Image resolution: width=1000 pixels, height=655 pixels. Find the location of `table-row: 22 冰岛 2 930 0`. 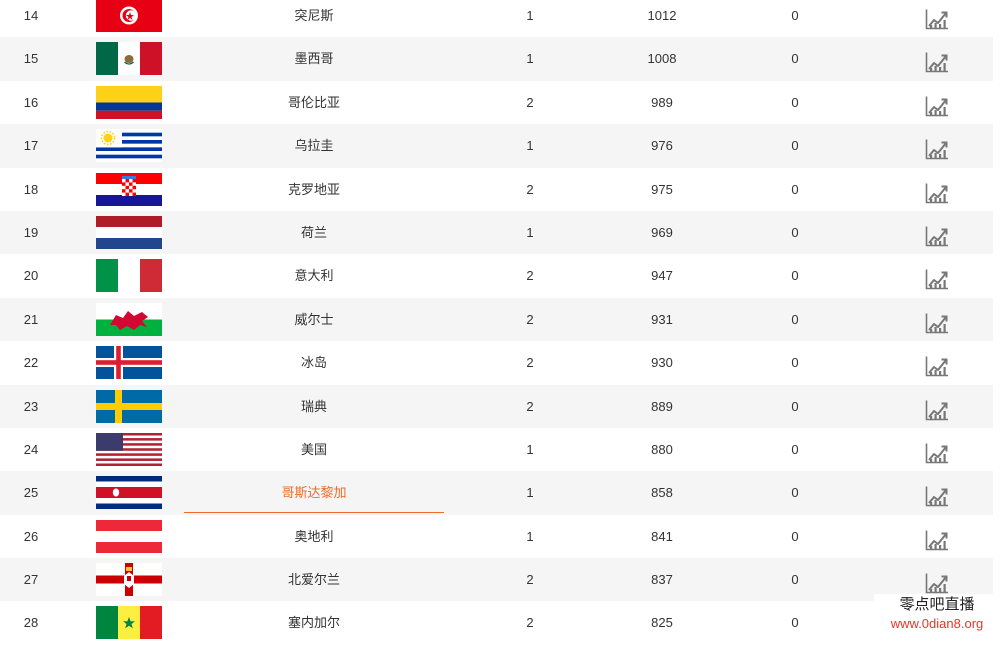

table-row: 22 冰岛 2 930 0 is located at coordinates (496, 362).